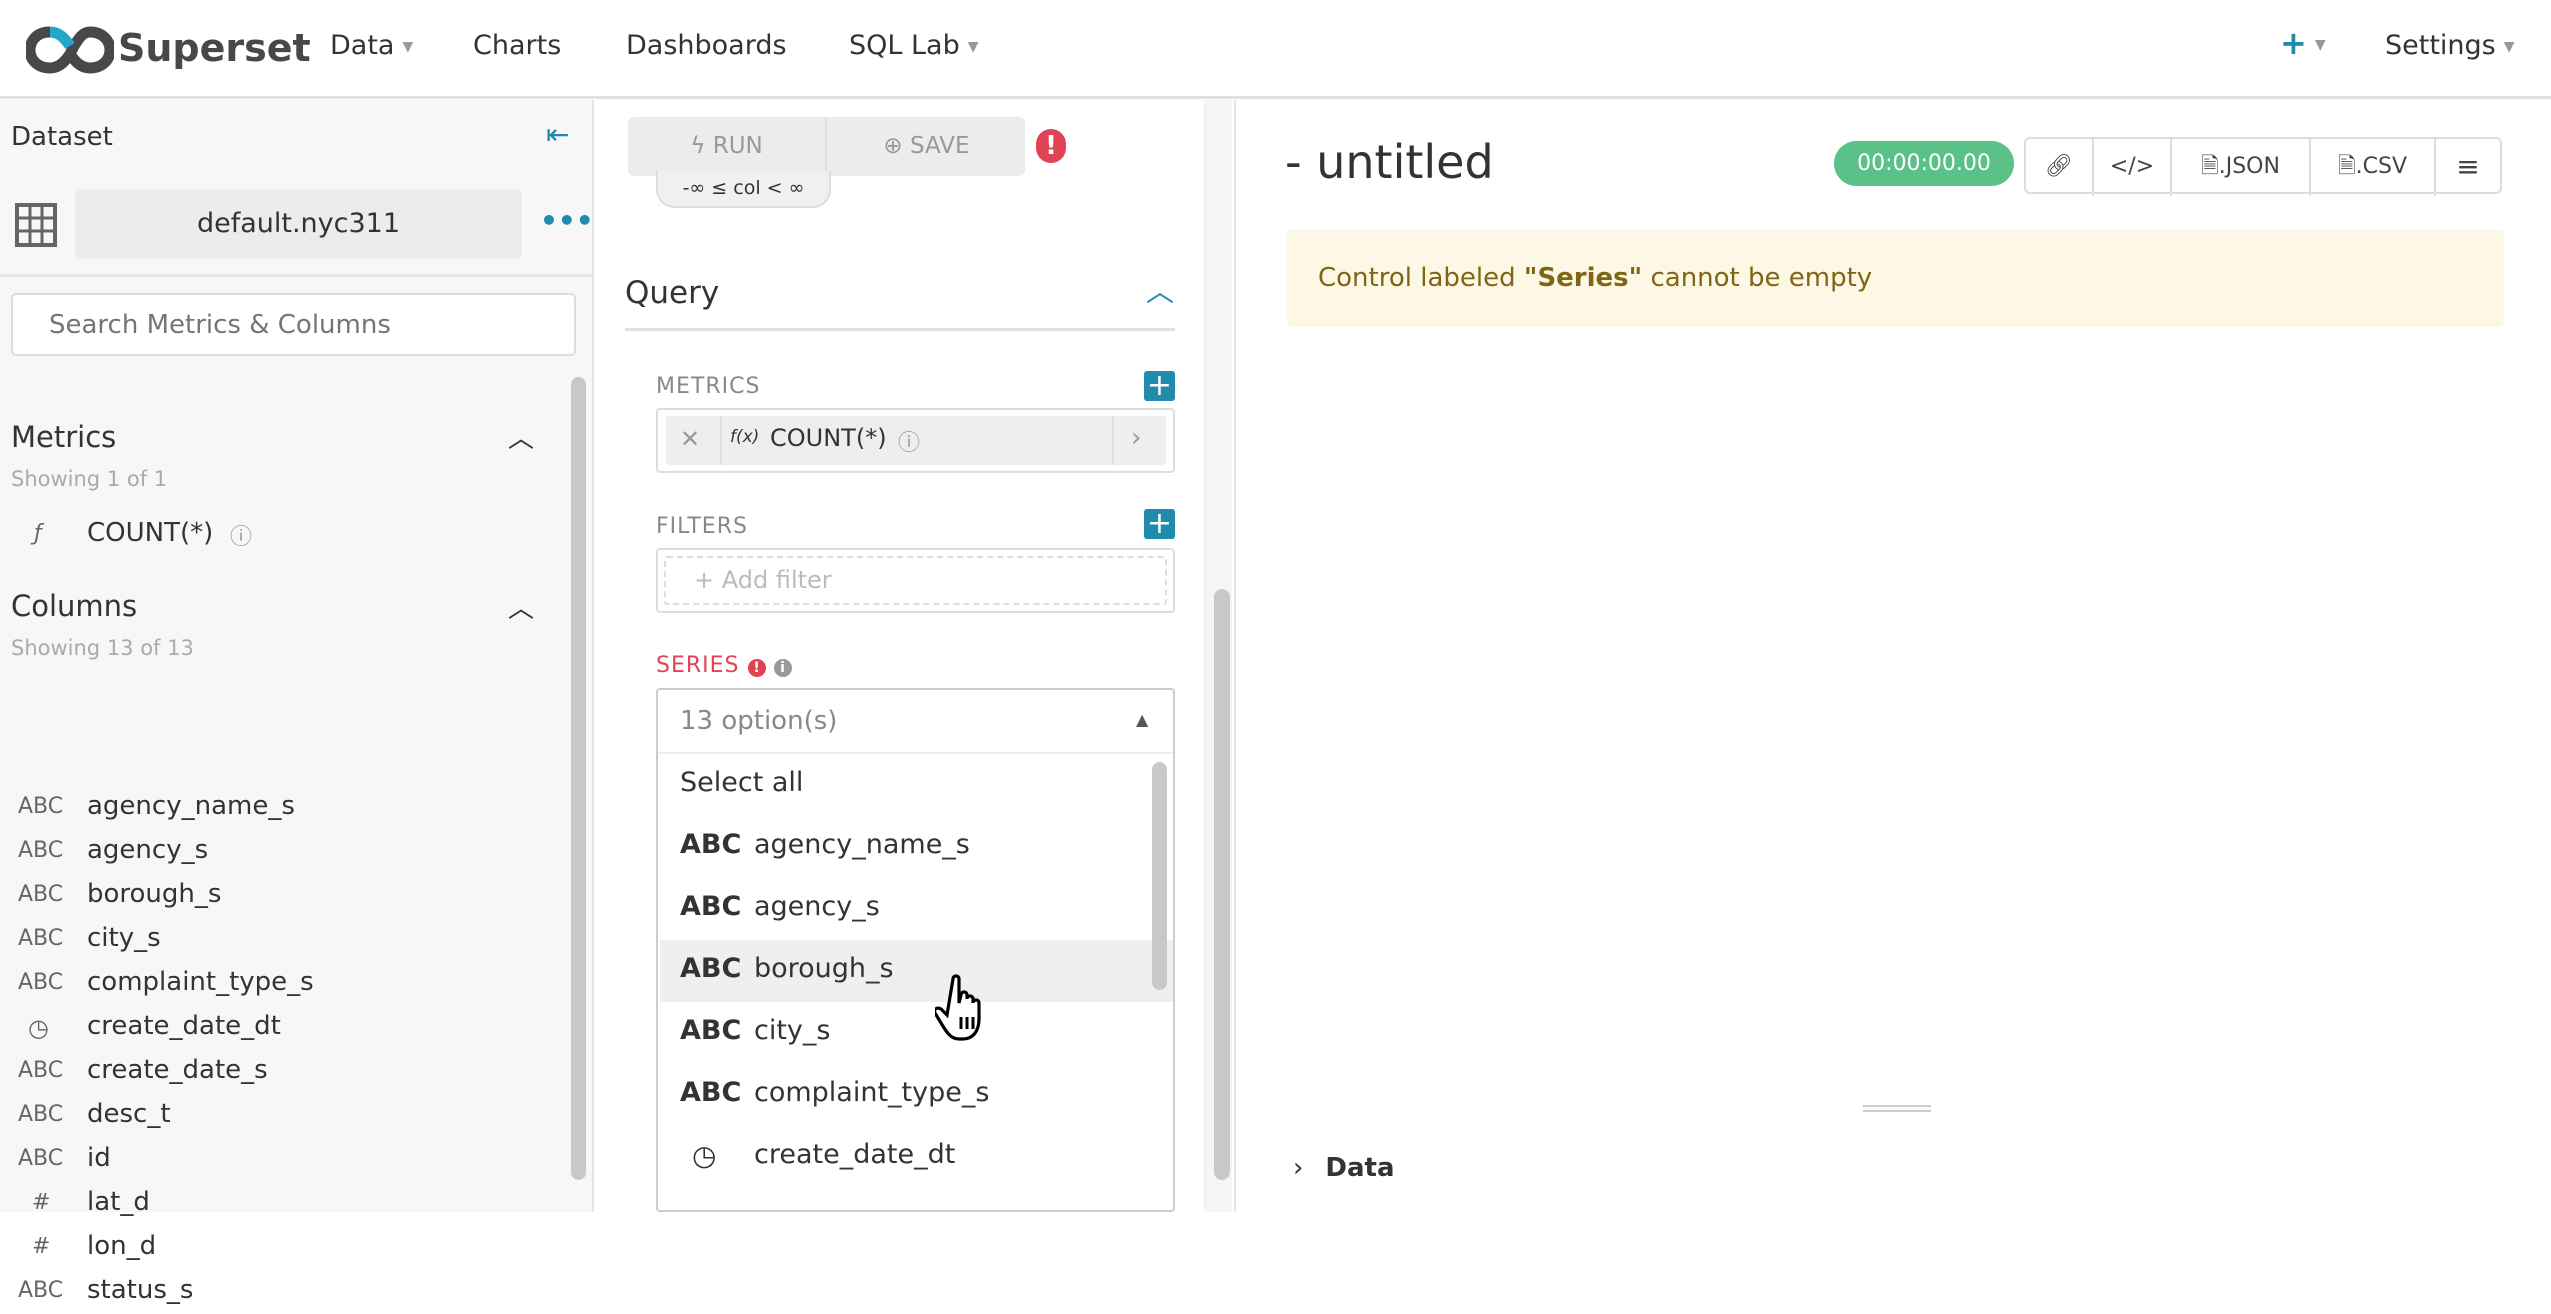  What do you see at coordinates (759, 721) in the screenshot?
I see `series-placeholder: 13 option(s)` at bounding box center [759, 721].